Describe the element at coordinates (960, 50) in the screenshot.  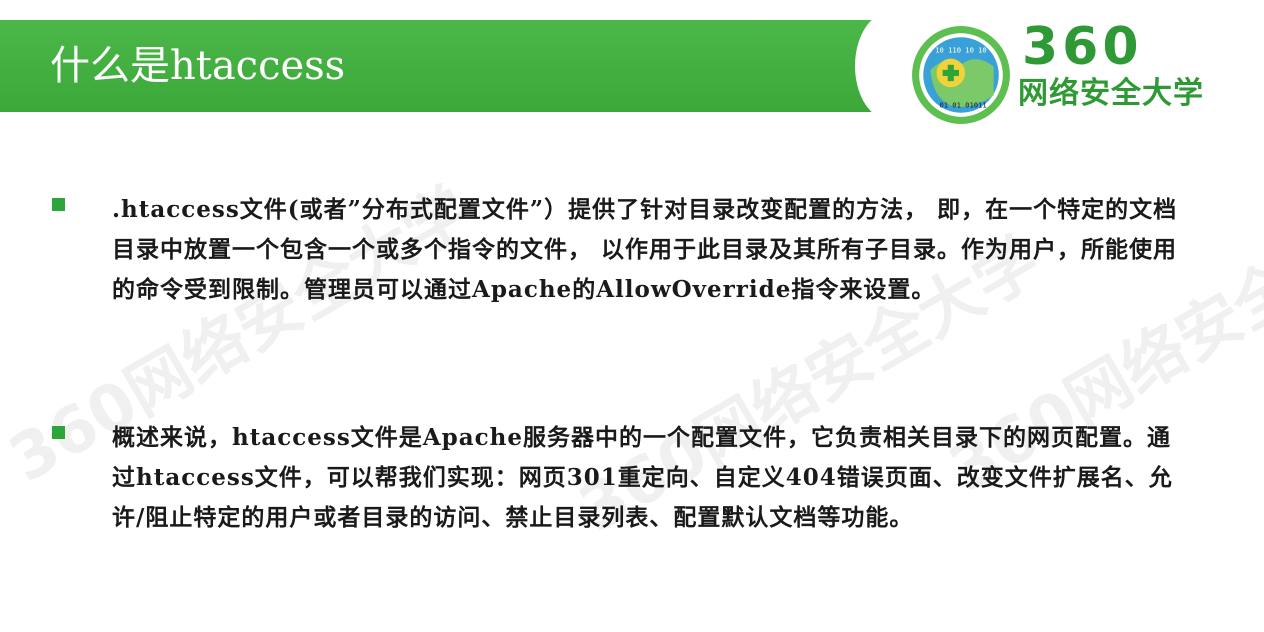
I see `svg-text: 10 110 10 10` at that location.